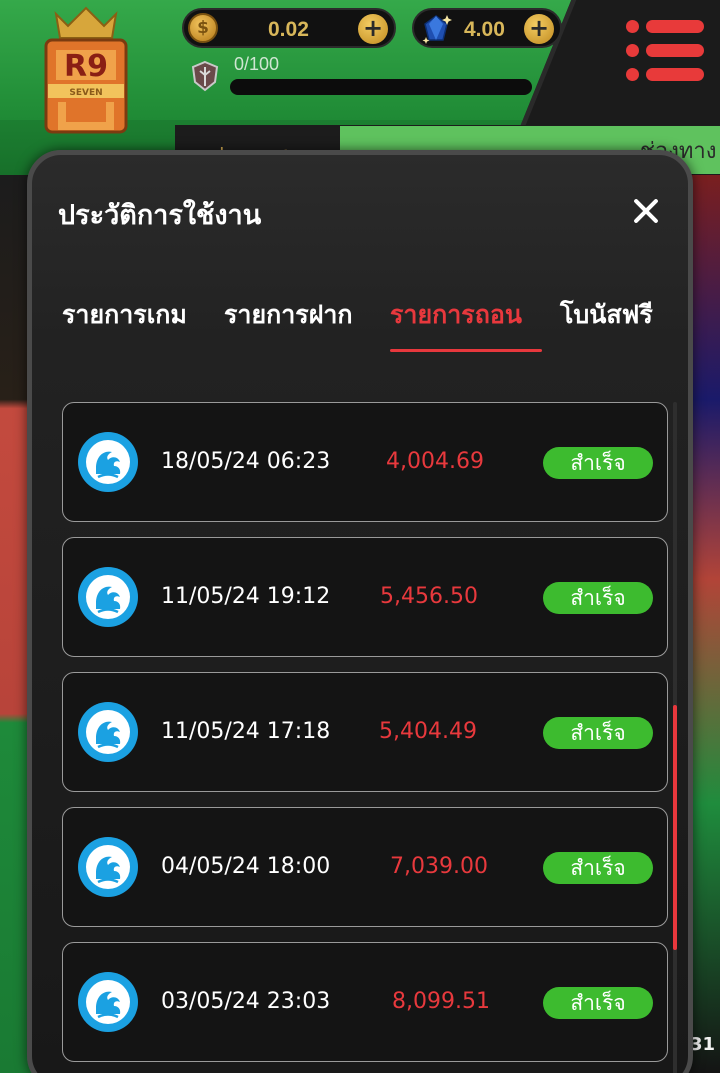  I want to click on transaction-amount: 5,456.50, so click(429, 596).